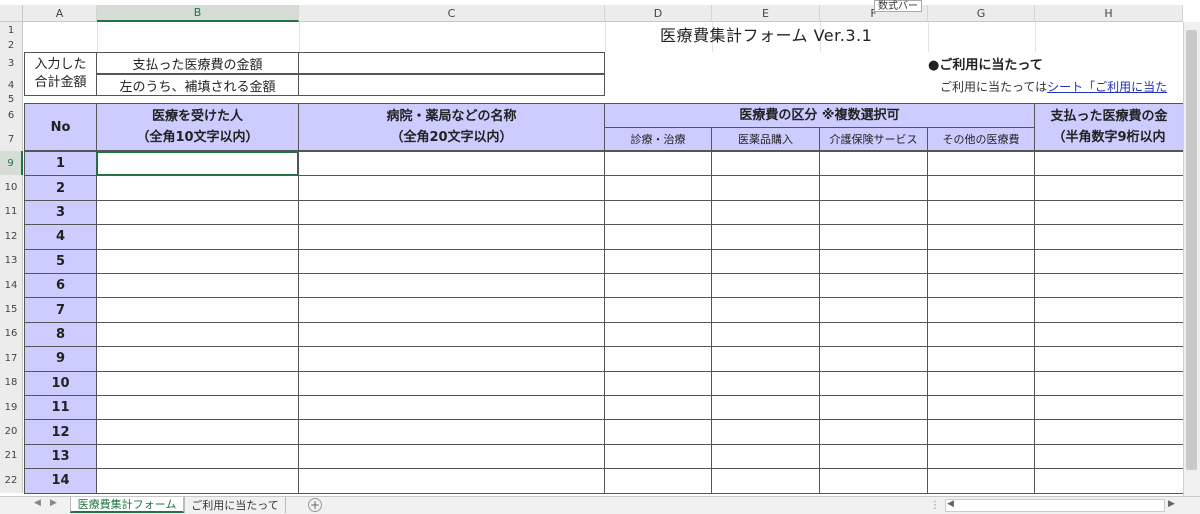 This screenshot has height=514, width=1200. What do you see at coordinates (315, 505) in the screenshot?
I see `add-sheet-icon: +` at bounding box center [315, 505].